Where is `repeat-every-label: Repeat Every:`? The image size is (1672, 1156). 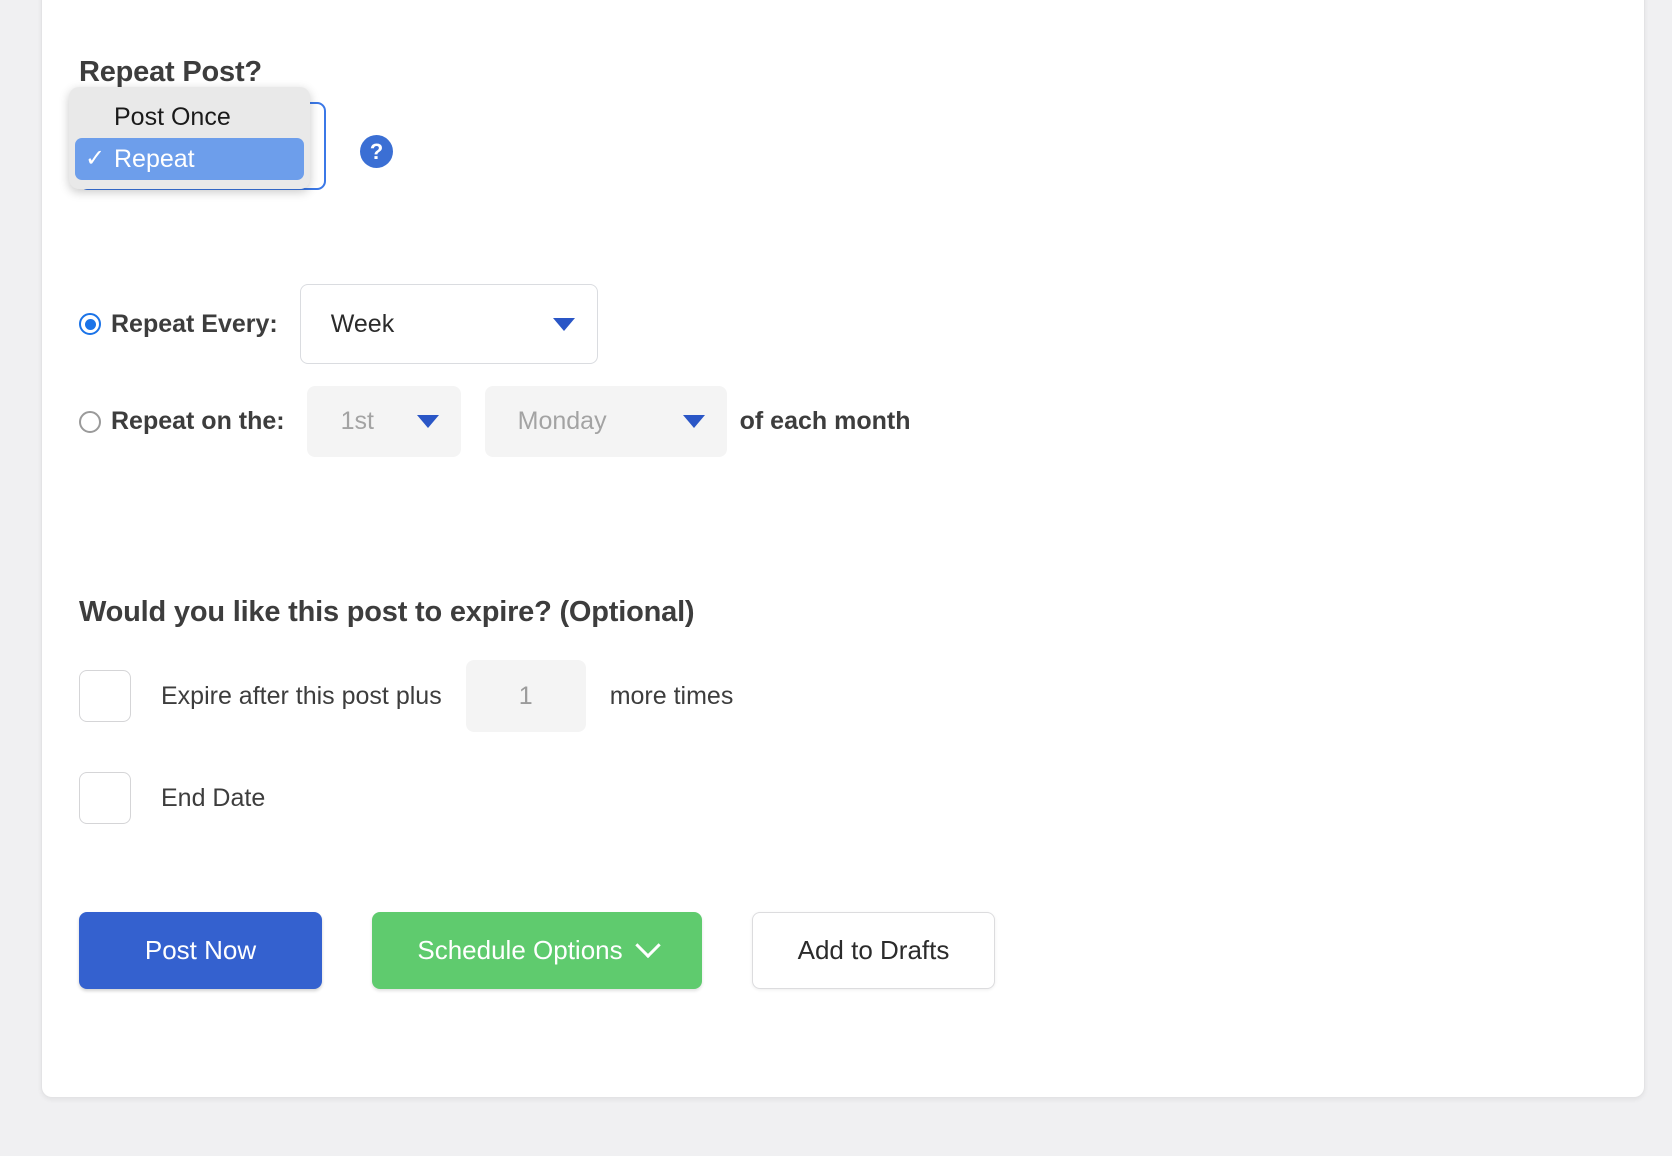 repeat-every-label: Repeat Every: is located at coordinates (194, 323).